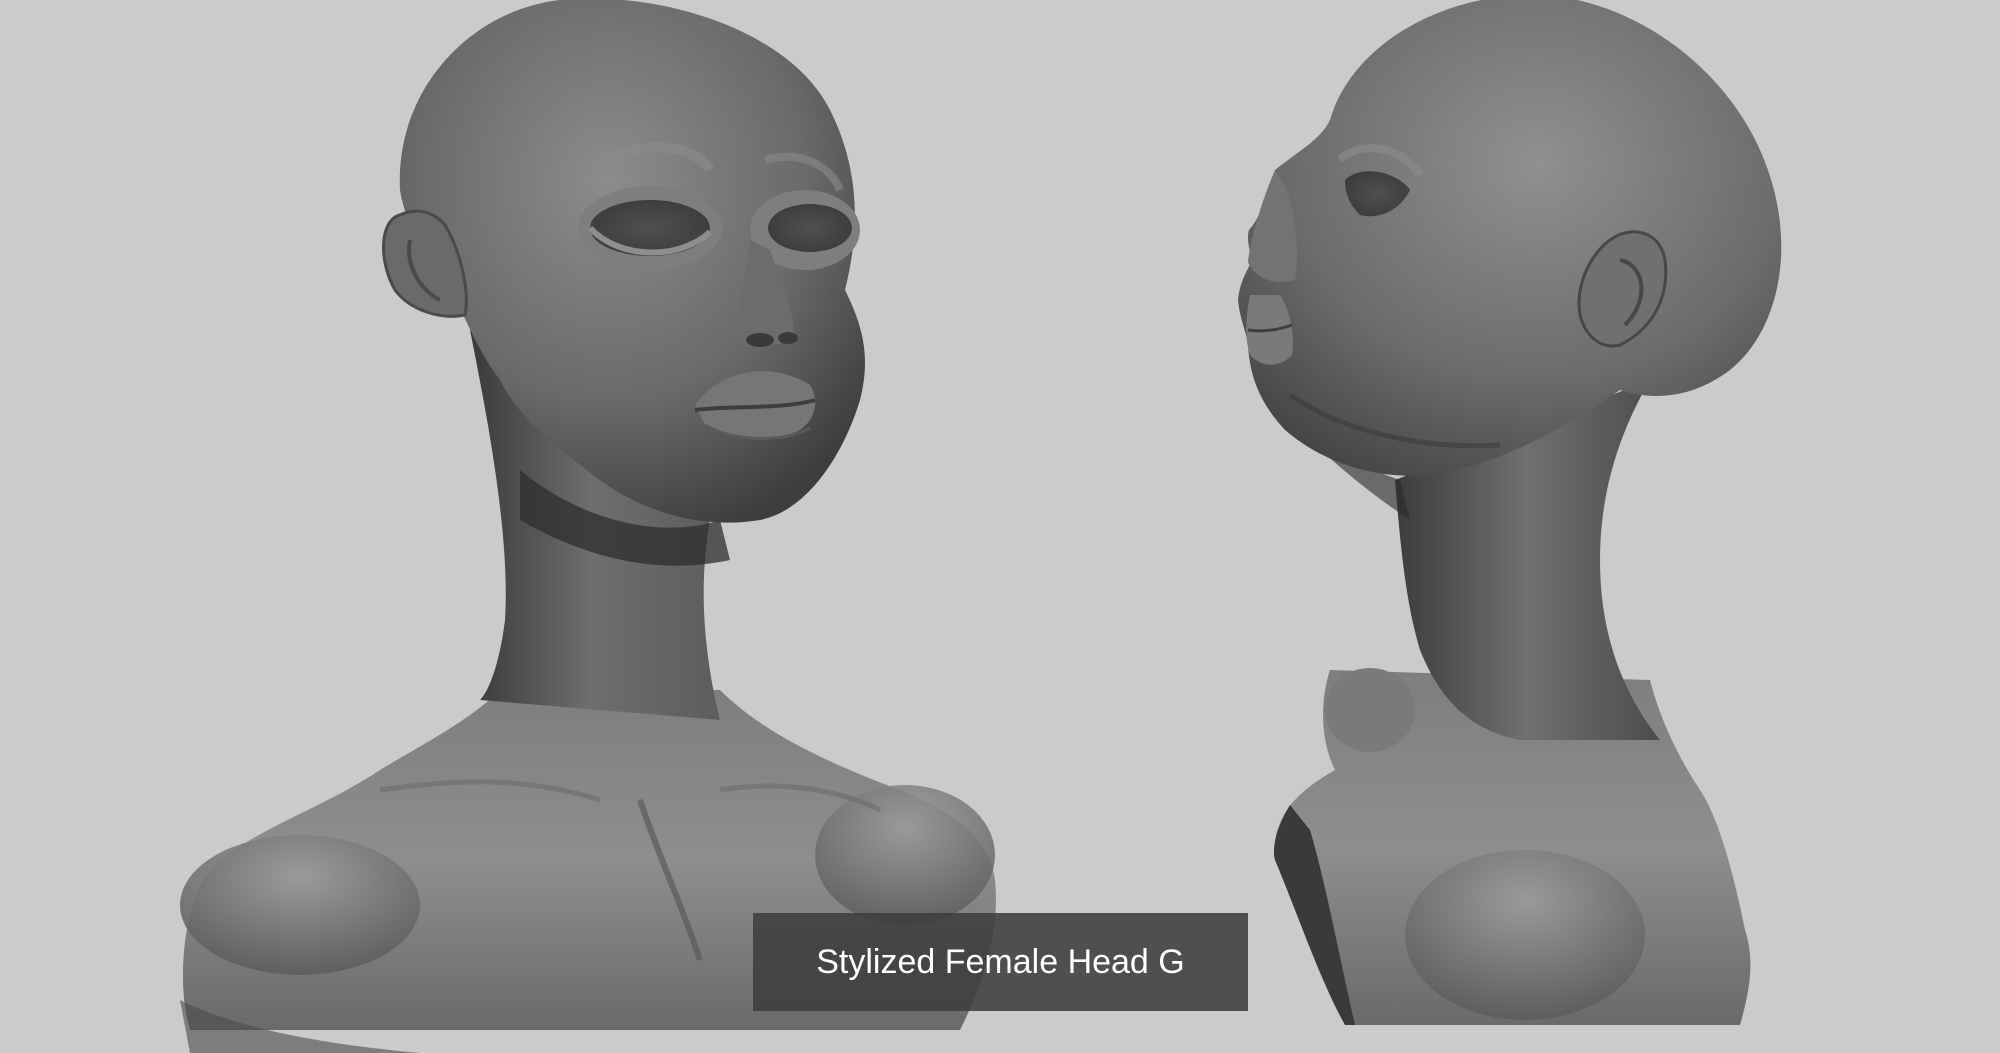  What do you see at coordinates (1510, 238) in the screenshot?
I see `bust-profile-head` at bounding box center [1510, 238].